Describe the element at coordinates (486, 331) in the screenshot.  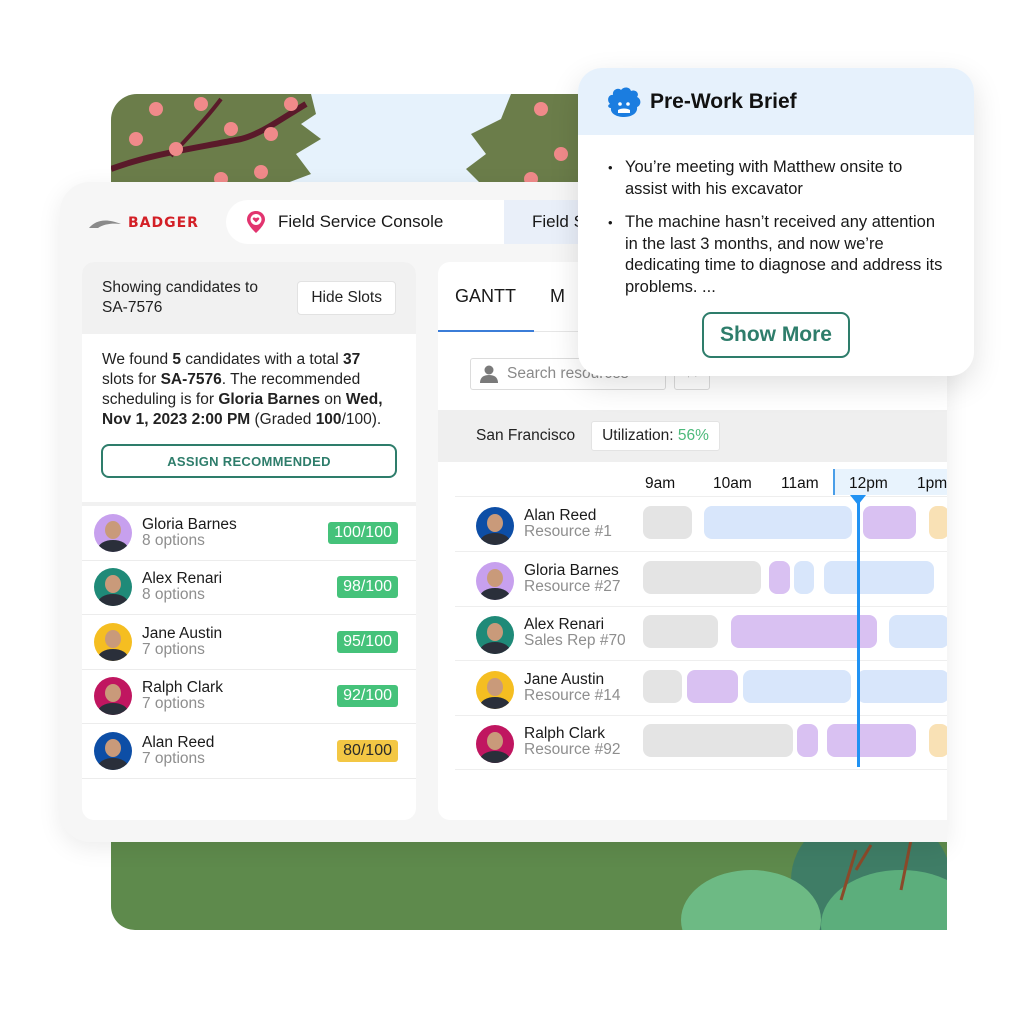
I see `active-tab-indicator` at that location.